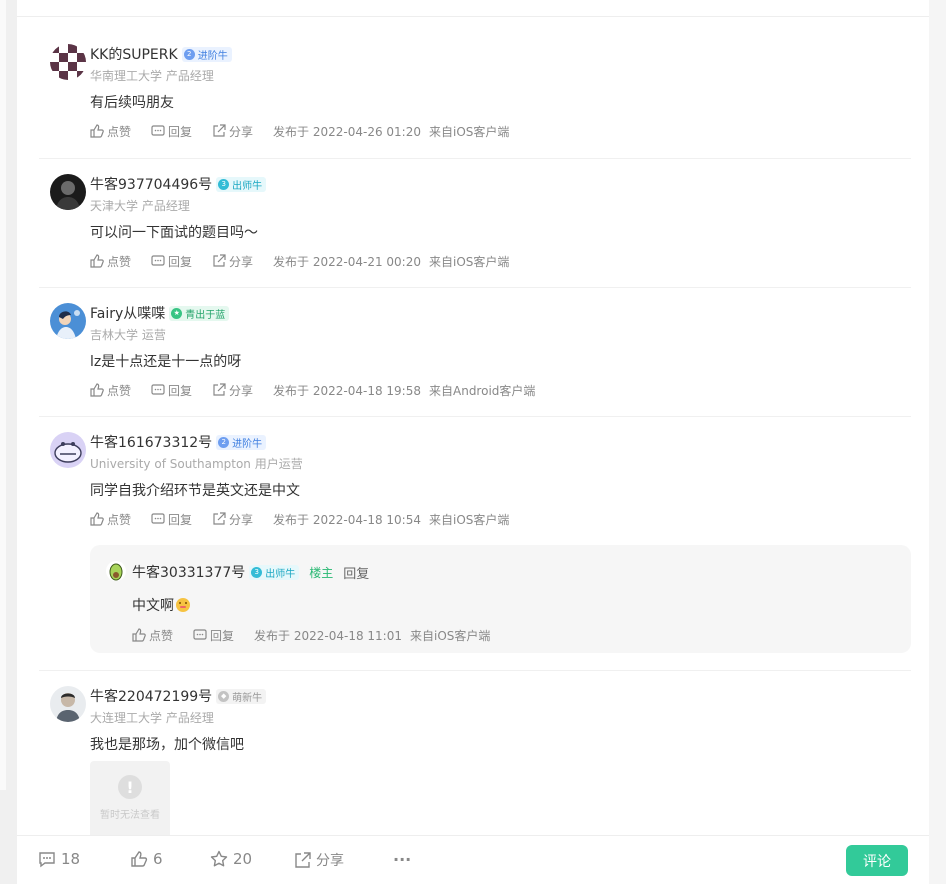  What do you see at coordinates (328, 635) in the screenshot?
I see `post-time: 发布于 2022-04-18 11:01` at bounding box center [328, 635].